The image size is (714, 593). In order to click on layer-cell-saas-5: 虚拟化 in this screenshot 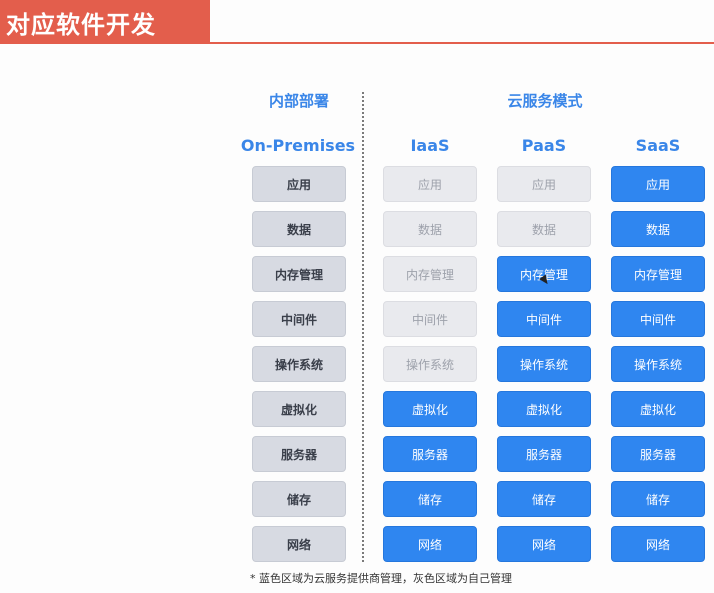, I will do `click(658, 409)`.